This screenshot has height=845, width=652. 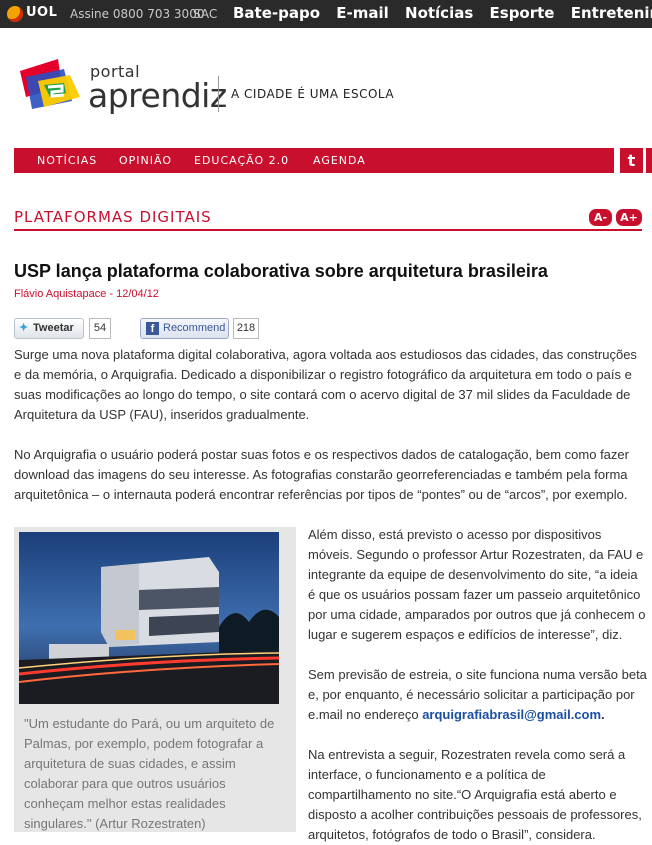 What do you see at coordinates (246, 328) in the screenshot?
I see `recommend-count: 218` at bounding box center [246, 328].